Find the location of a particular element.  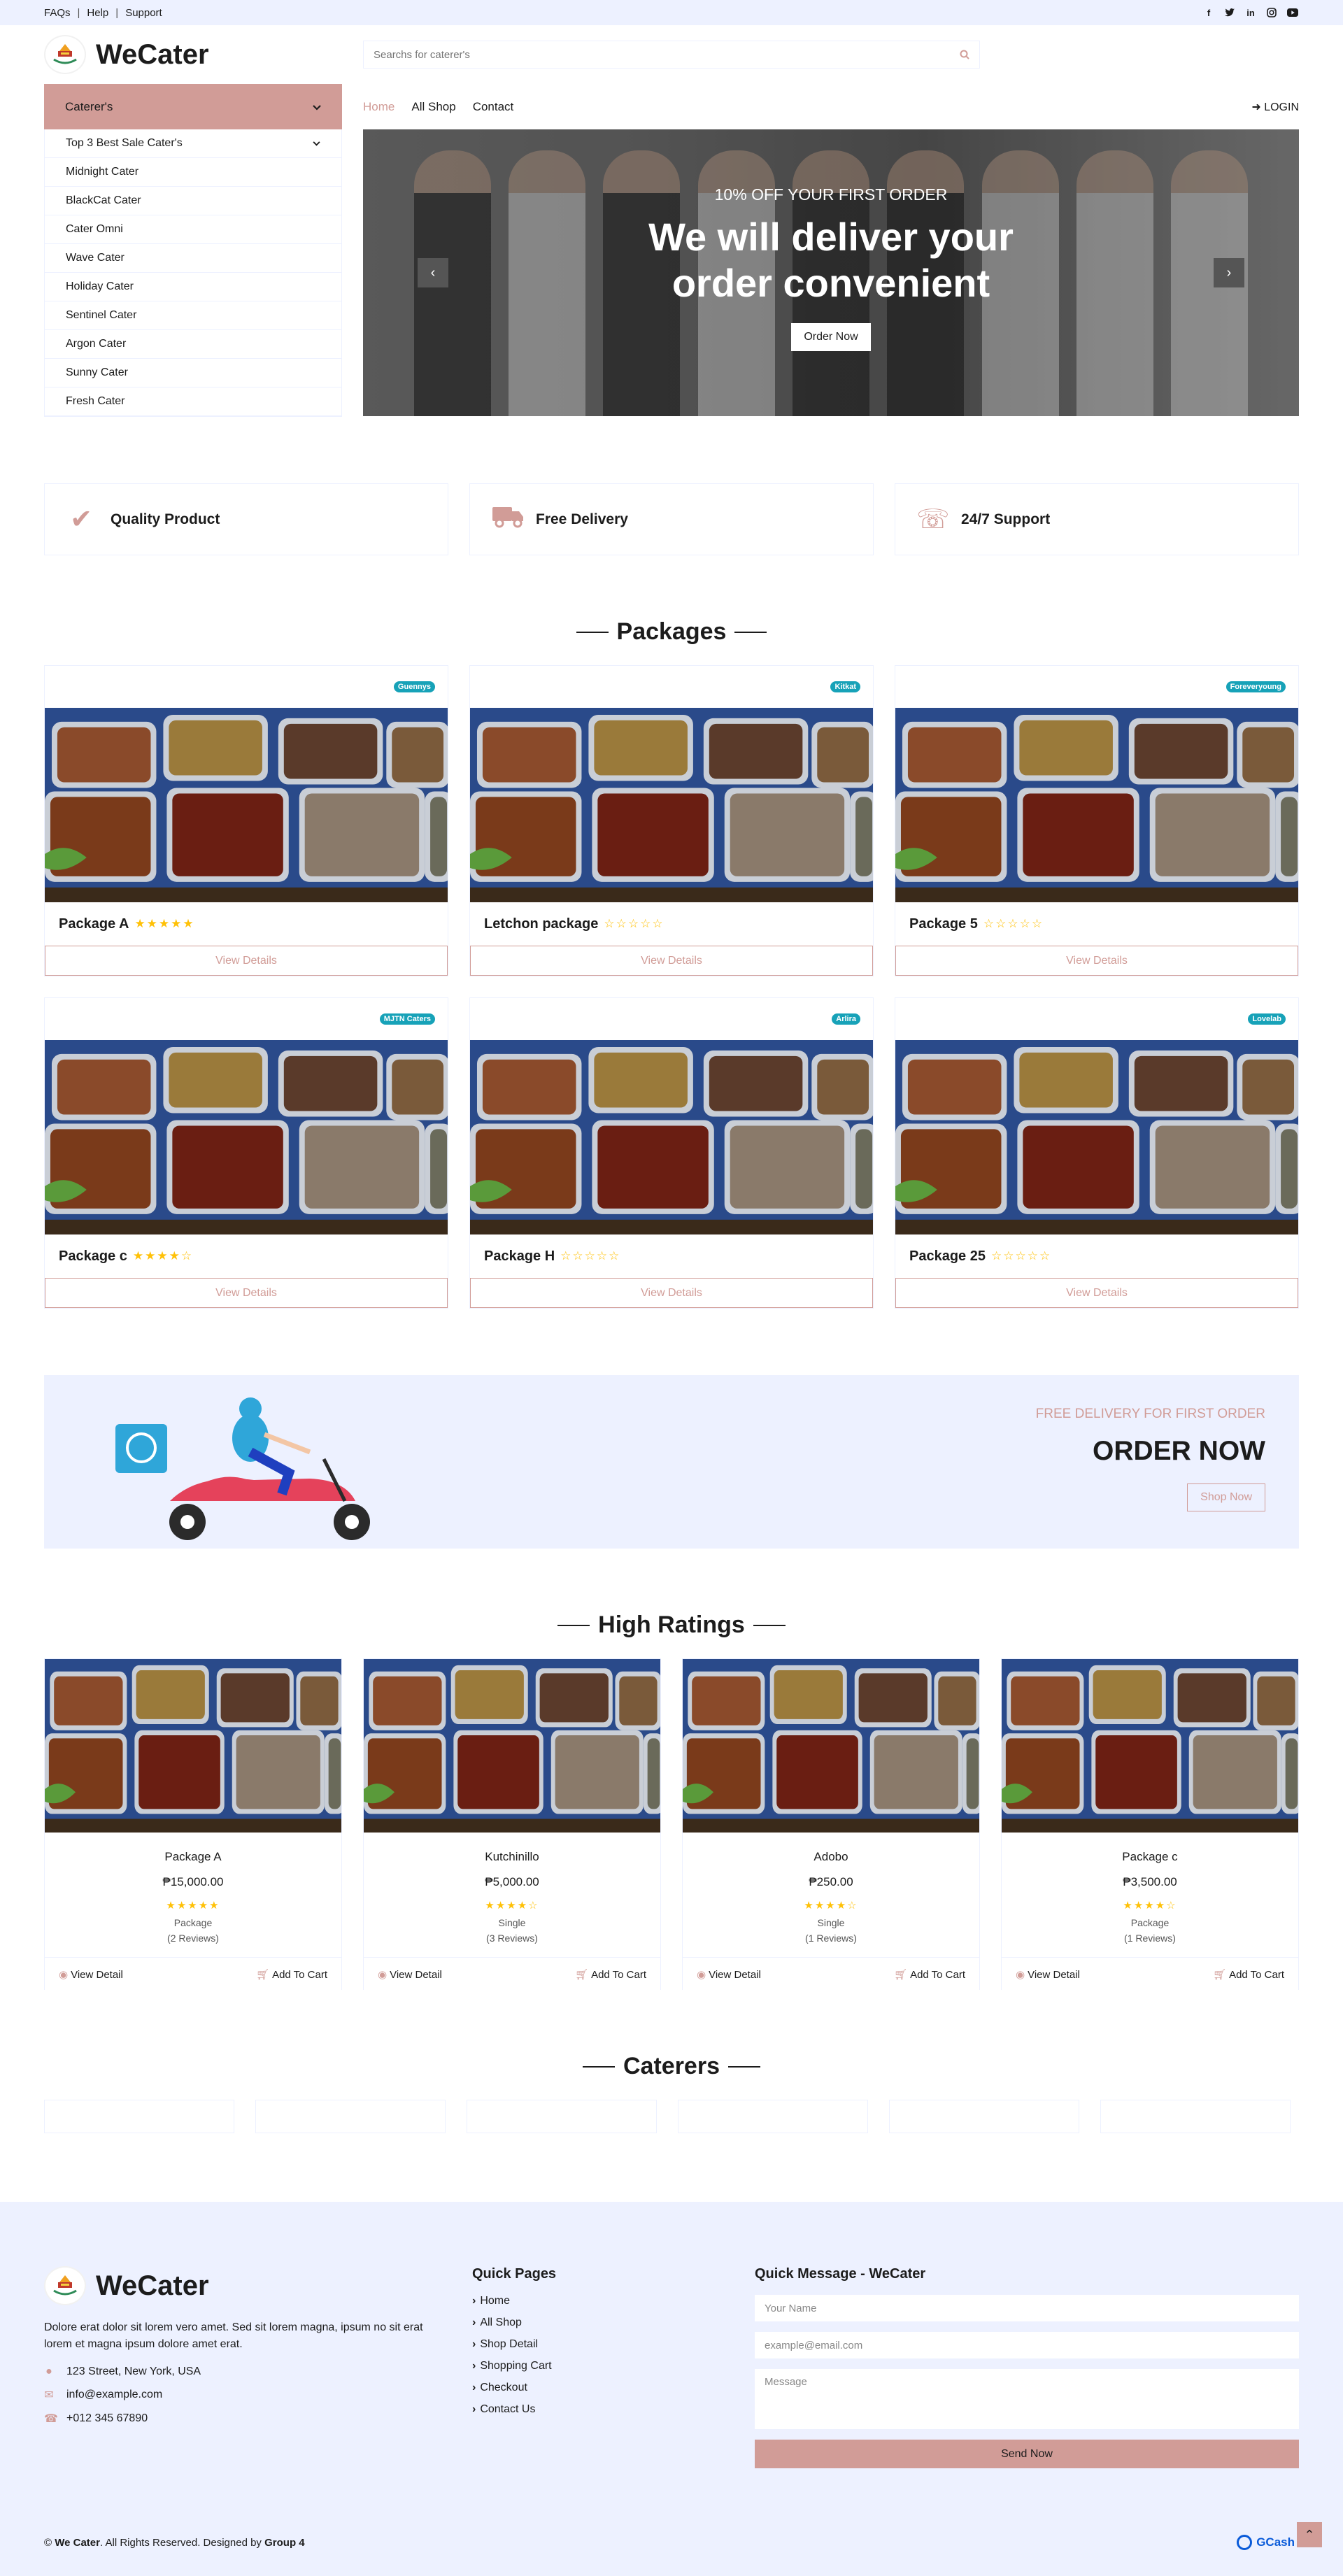

caterers-dropdown: Caterer's is located at coordinates (193, 106).